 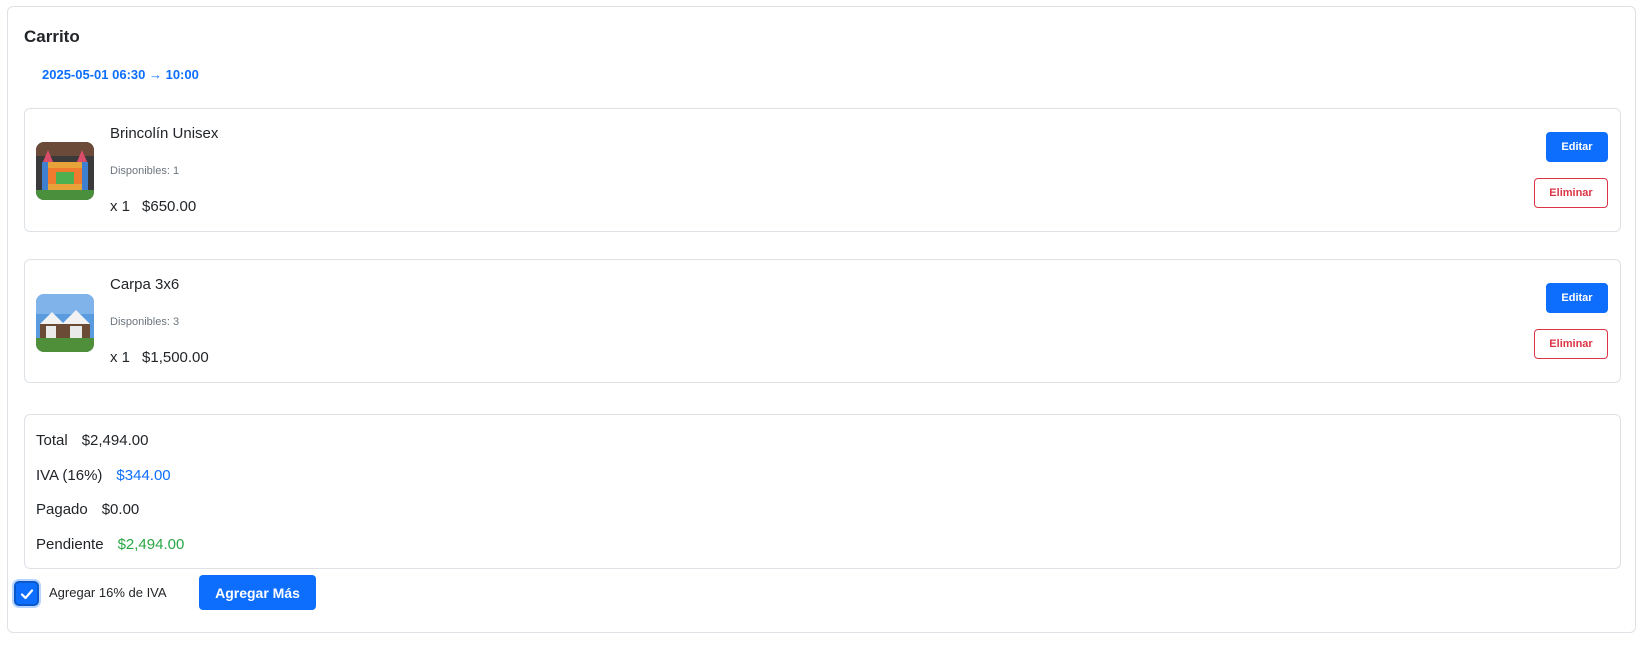 I want to click on tent-image, so click(x=65, y=323).